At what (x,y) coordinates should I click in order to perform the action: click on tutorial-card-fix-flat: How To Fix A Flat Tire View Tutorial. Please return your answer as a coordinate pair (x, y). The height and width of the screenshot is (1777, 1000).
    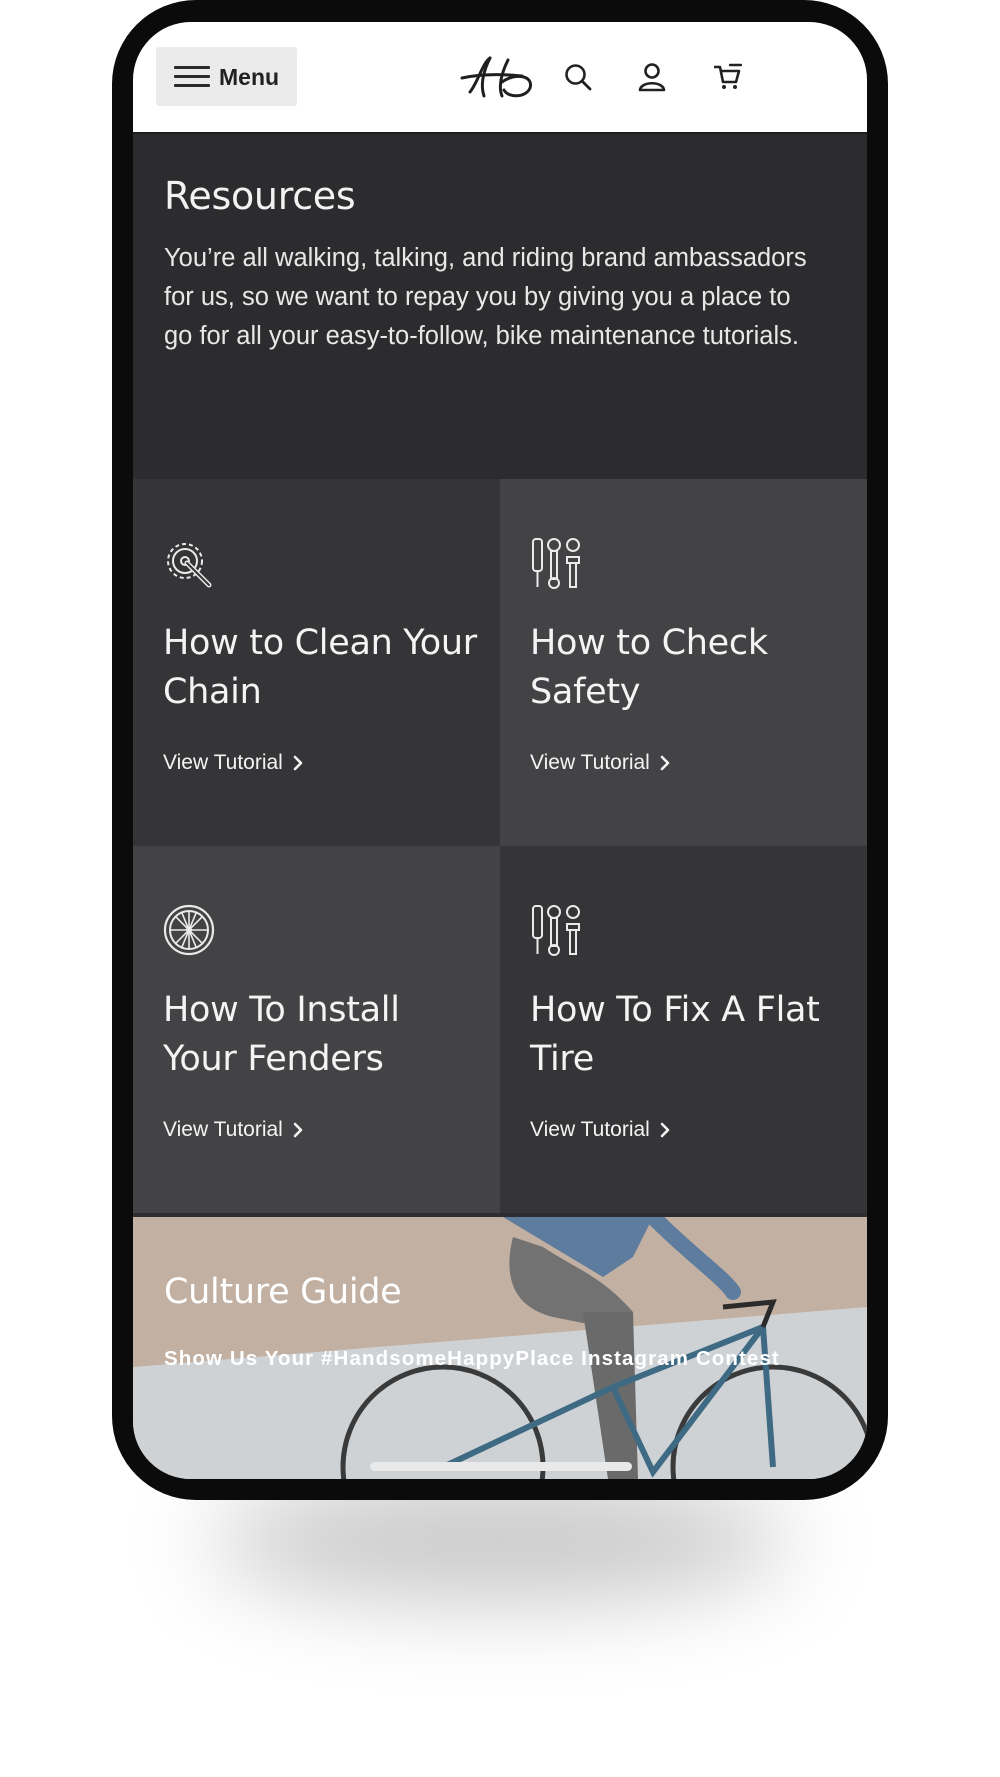
    Looking at the image, I should click on (683, 1029).